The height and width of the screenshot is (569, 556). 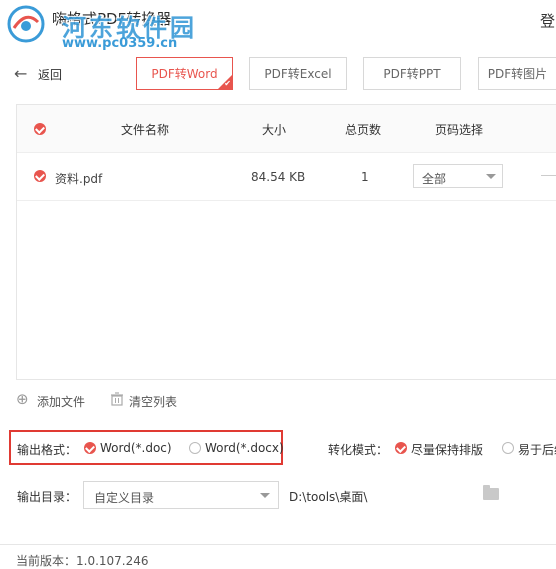 I want to click on check-icon: ✔, so click(x=227, y=83).